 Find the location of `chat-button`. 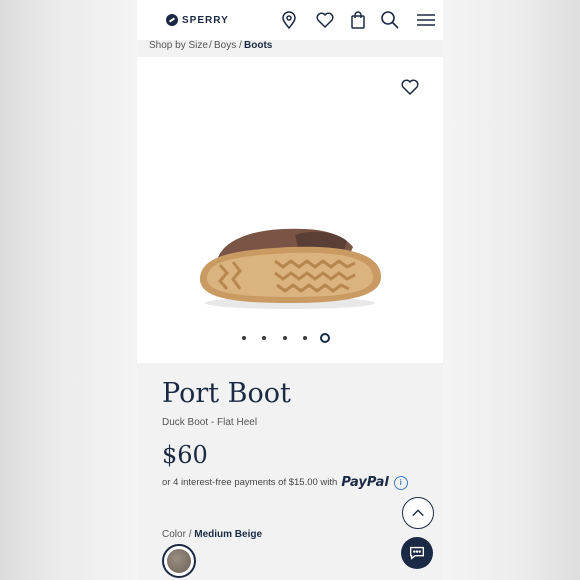

chat-button is located at coordinates (417, 553).